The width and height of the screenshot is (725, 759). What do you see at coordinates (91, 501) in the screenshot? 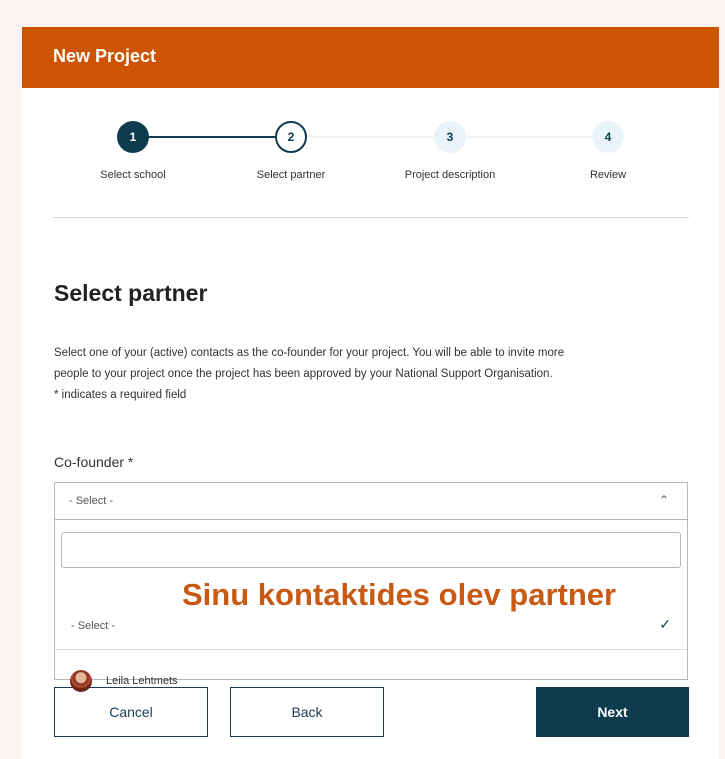
I see `select-value: - Select -` at bounding box center [91, 501].